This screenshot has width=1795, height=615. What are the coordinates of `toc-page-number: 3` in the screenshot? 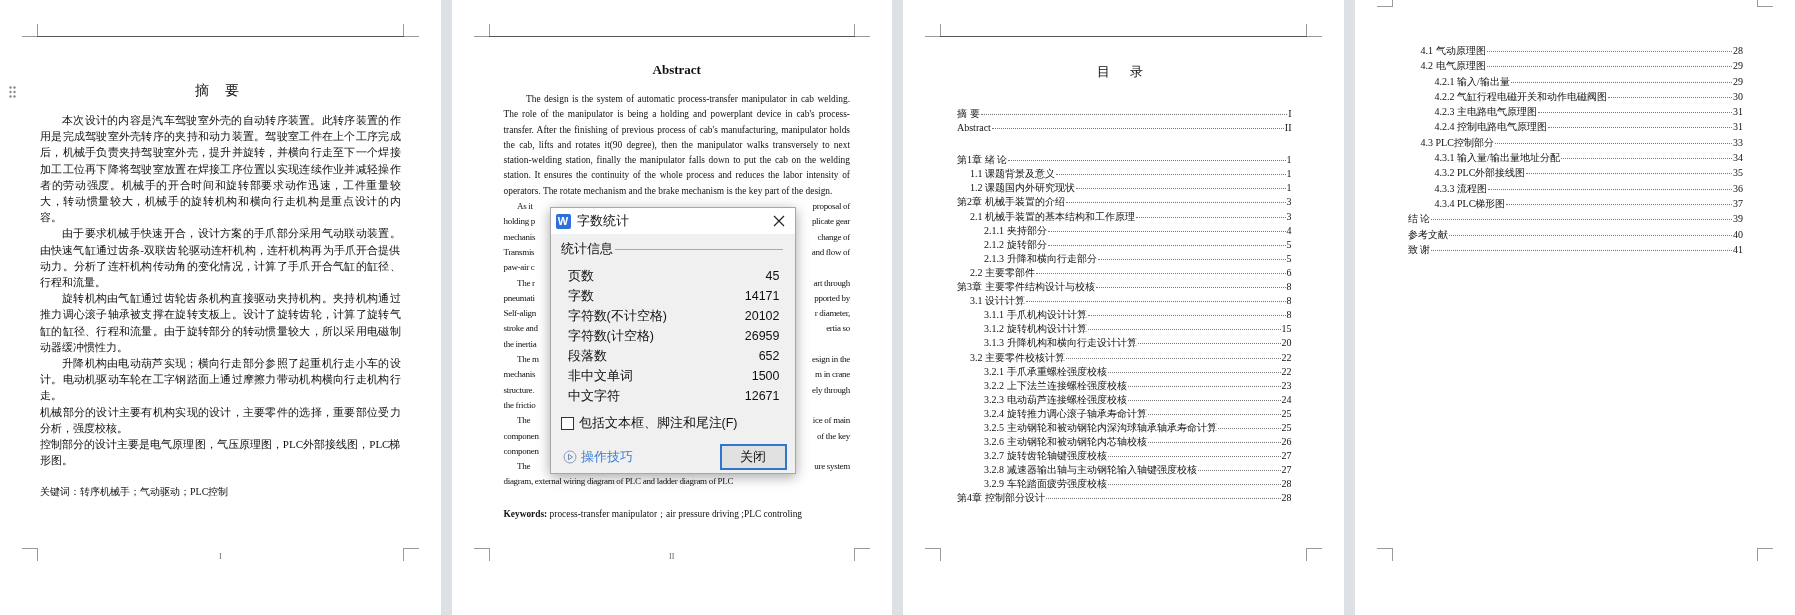 It's located at (1289, 202).